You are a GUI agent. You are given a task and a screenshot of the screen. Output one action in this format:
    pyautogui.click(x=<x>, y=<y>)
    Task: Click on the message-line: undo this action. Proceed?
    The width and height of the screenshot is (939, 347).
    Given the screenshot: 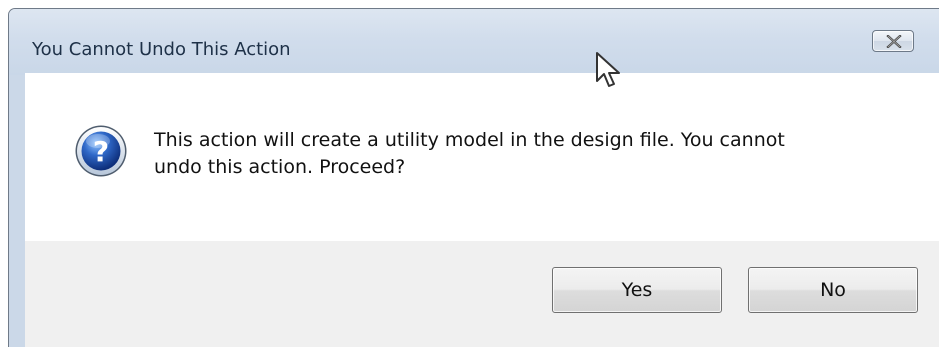 What is the action you would take?
    pyautogui.click(x=280, y=167)
    